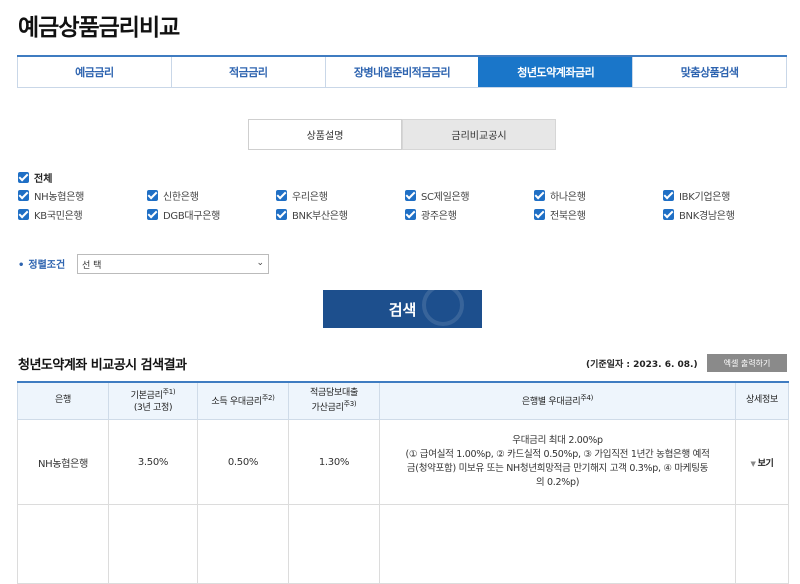 The height and width of the screenshot is (584, 800). Describe the element at coordinates (709, 72) in the screenshot. I see `tab-custom-product-search: 맞춤상품검색` at that location.